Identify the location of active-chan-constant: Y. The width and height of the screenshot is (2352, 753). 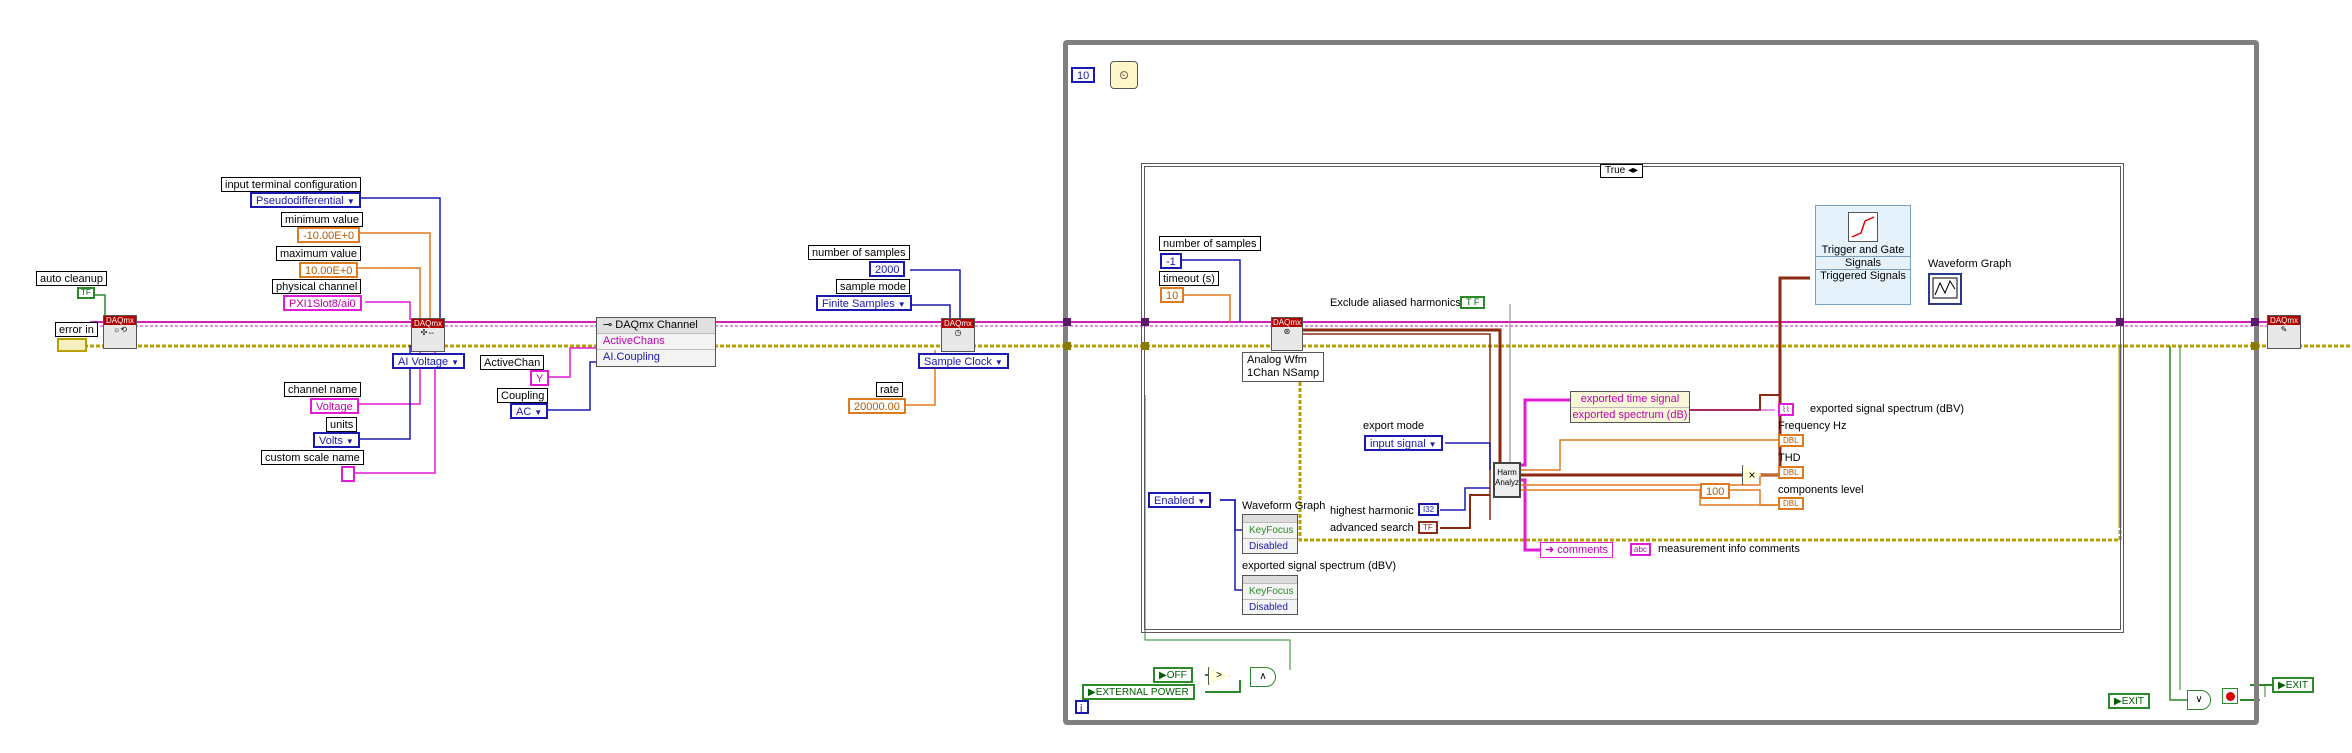
(540, 378).